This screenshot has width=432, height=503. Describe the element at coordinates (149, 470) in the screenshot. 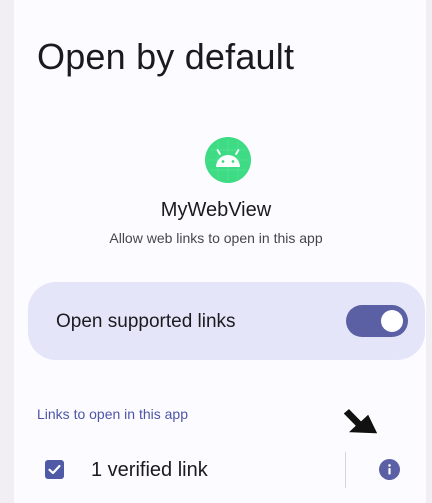

I see `verified-link-label: 1 verified link` at that location.